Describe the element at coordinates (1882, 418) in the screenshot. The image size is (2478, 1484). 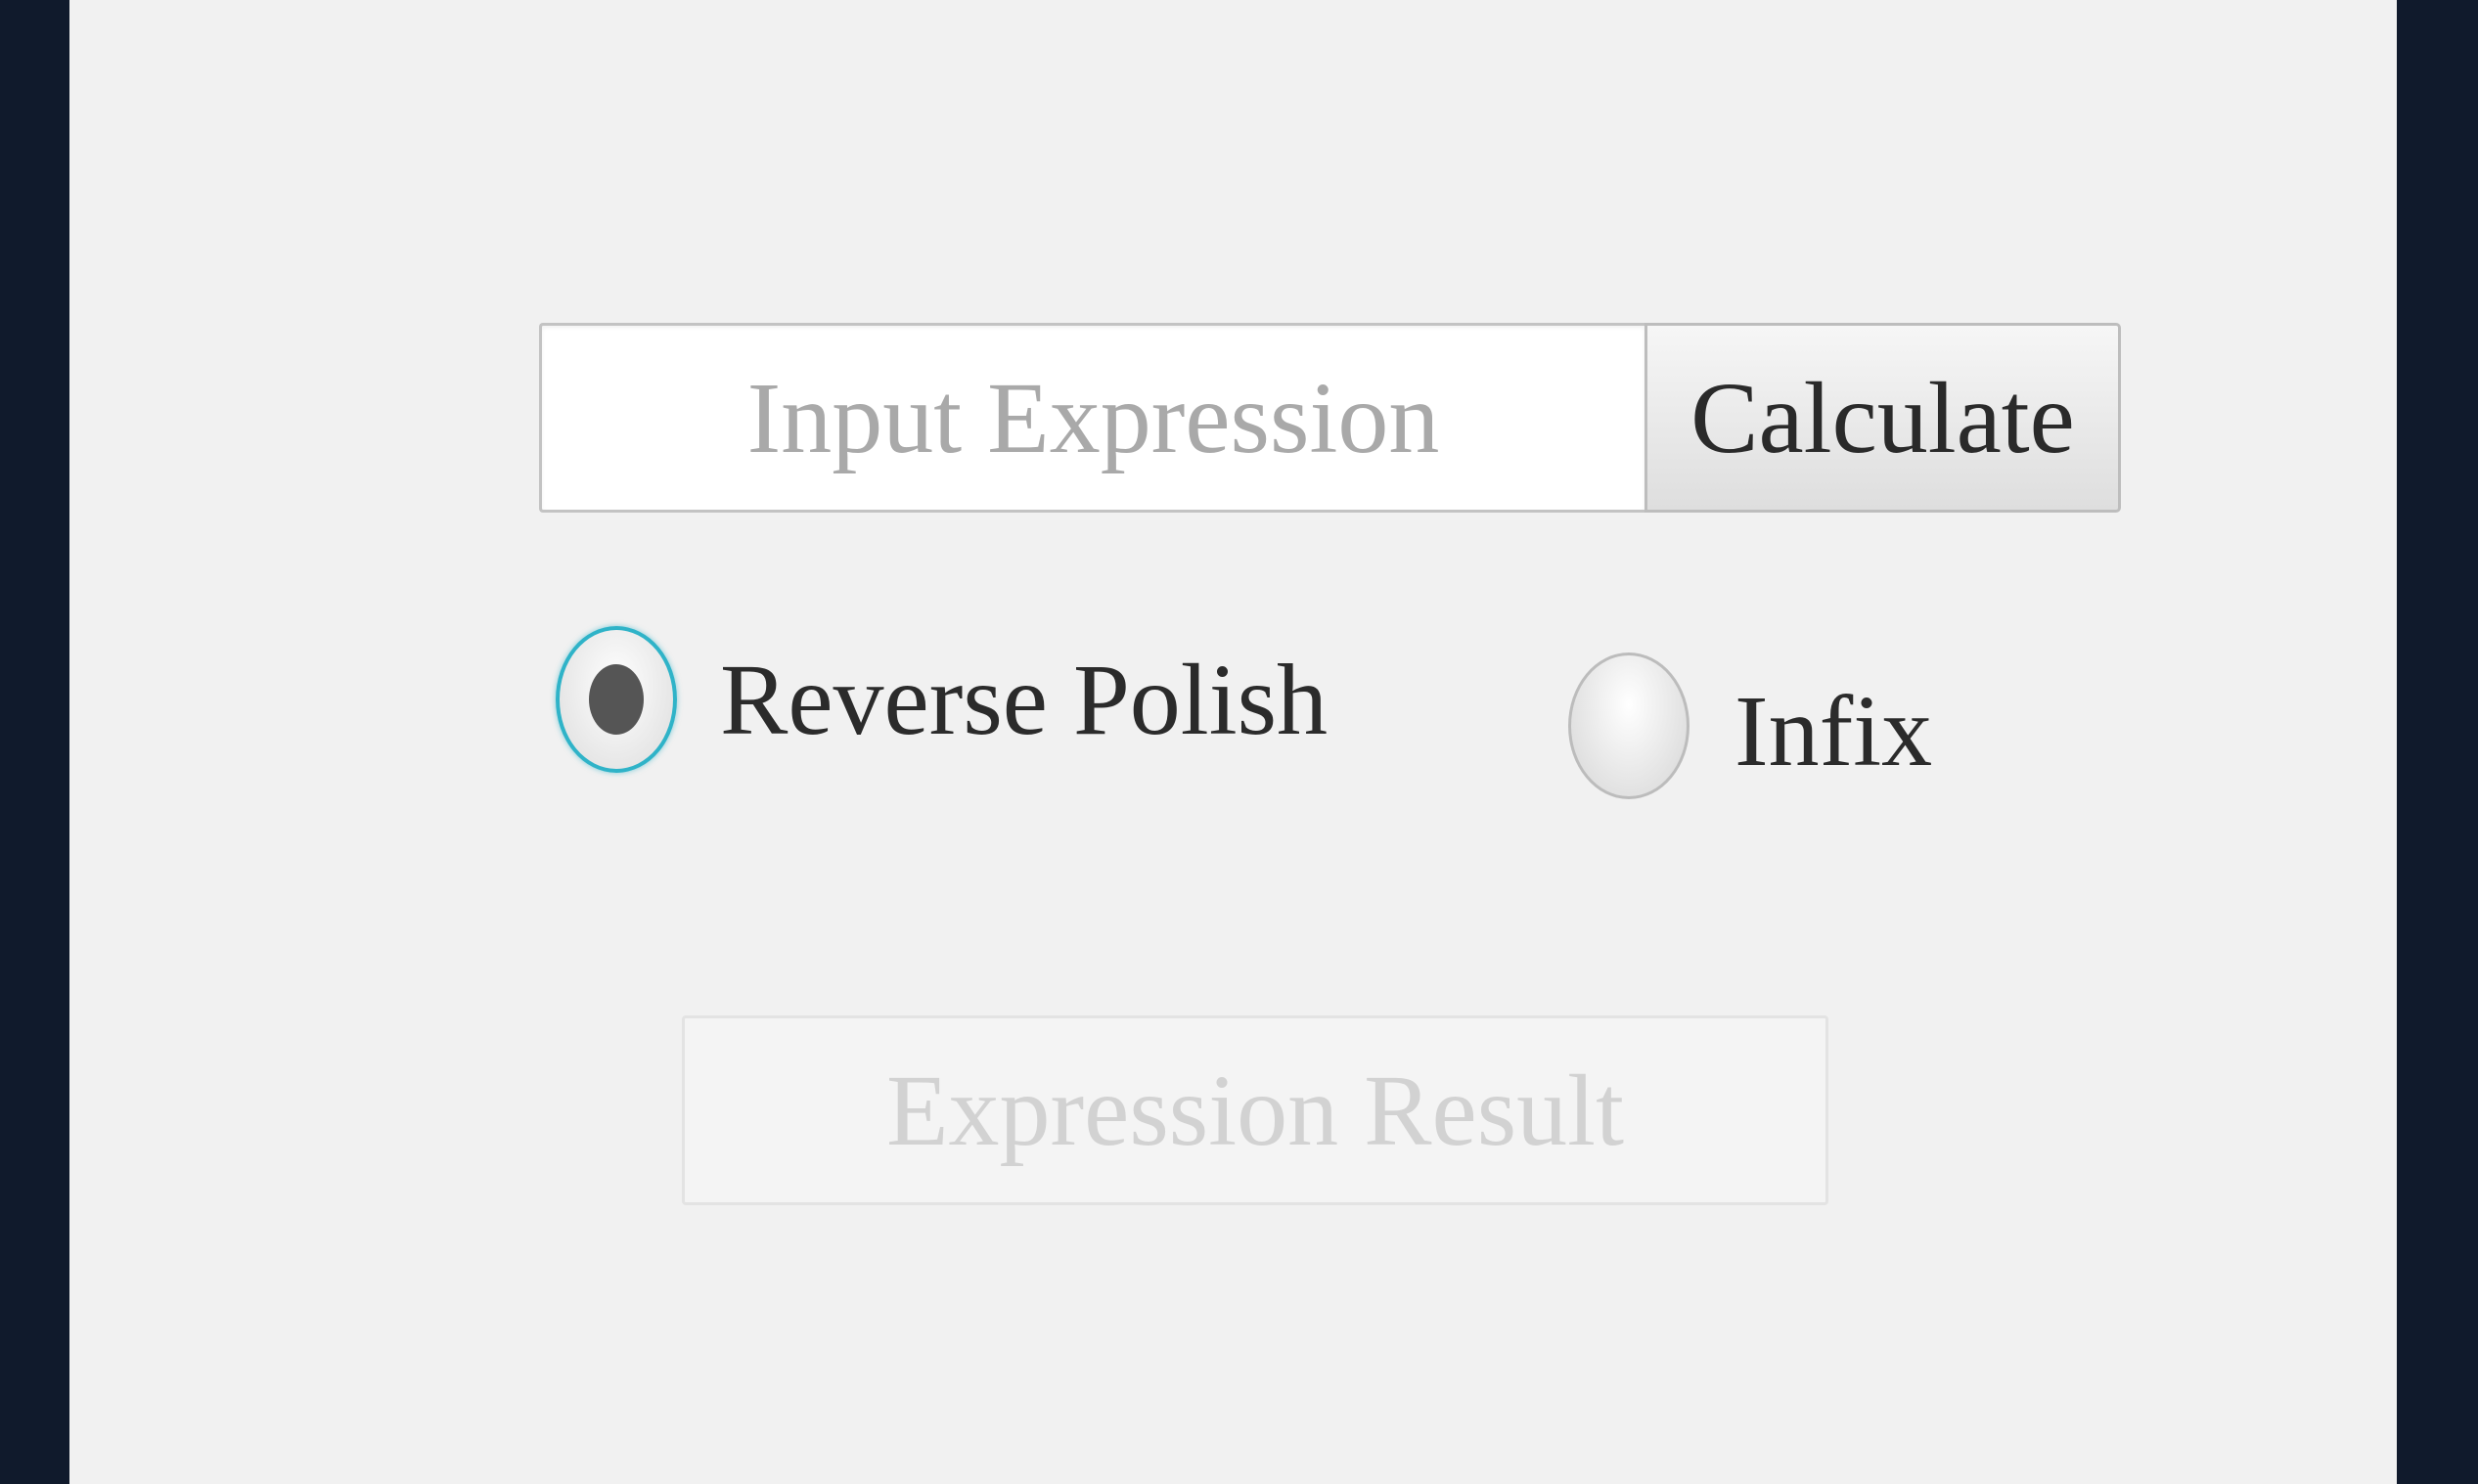
I see `calculate-button: Calculate` at that location.